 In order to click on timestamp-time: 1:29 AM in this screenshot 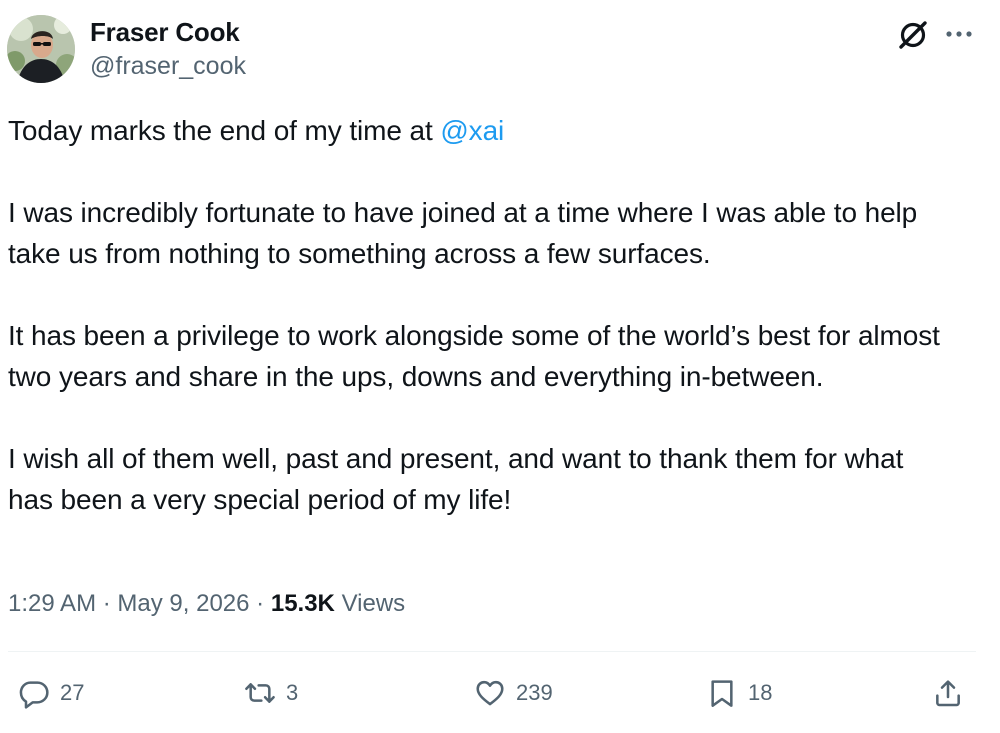, I will do `click(52, 603)`.